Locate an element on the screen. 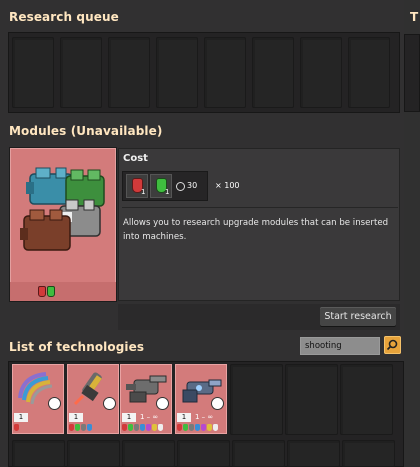  right-panel-inset is located at coordinates (412, 73).